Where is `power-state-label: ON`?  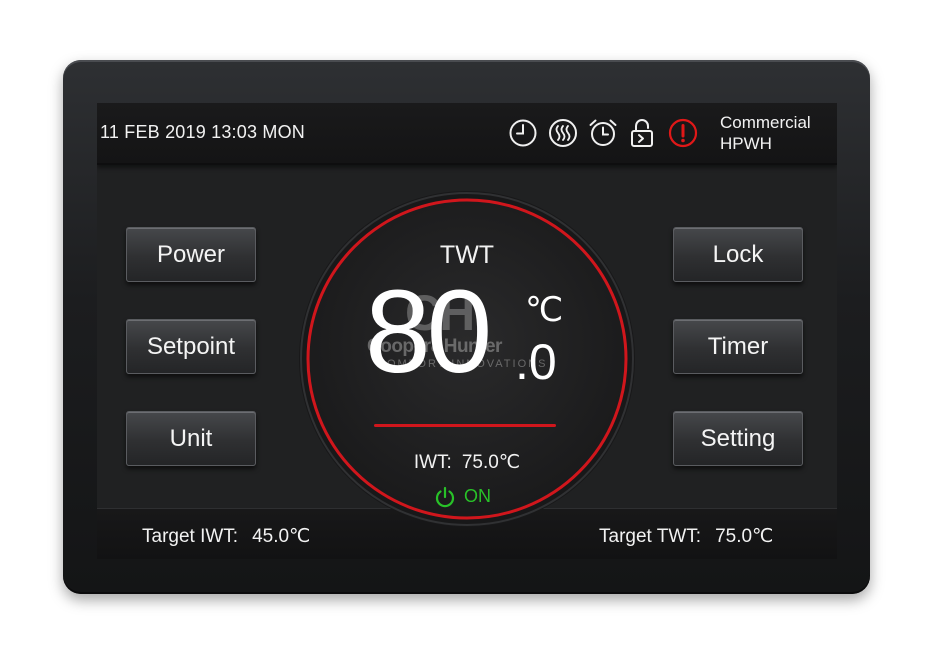
power-state-label: ON is located at coordinates (477, 496).